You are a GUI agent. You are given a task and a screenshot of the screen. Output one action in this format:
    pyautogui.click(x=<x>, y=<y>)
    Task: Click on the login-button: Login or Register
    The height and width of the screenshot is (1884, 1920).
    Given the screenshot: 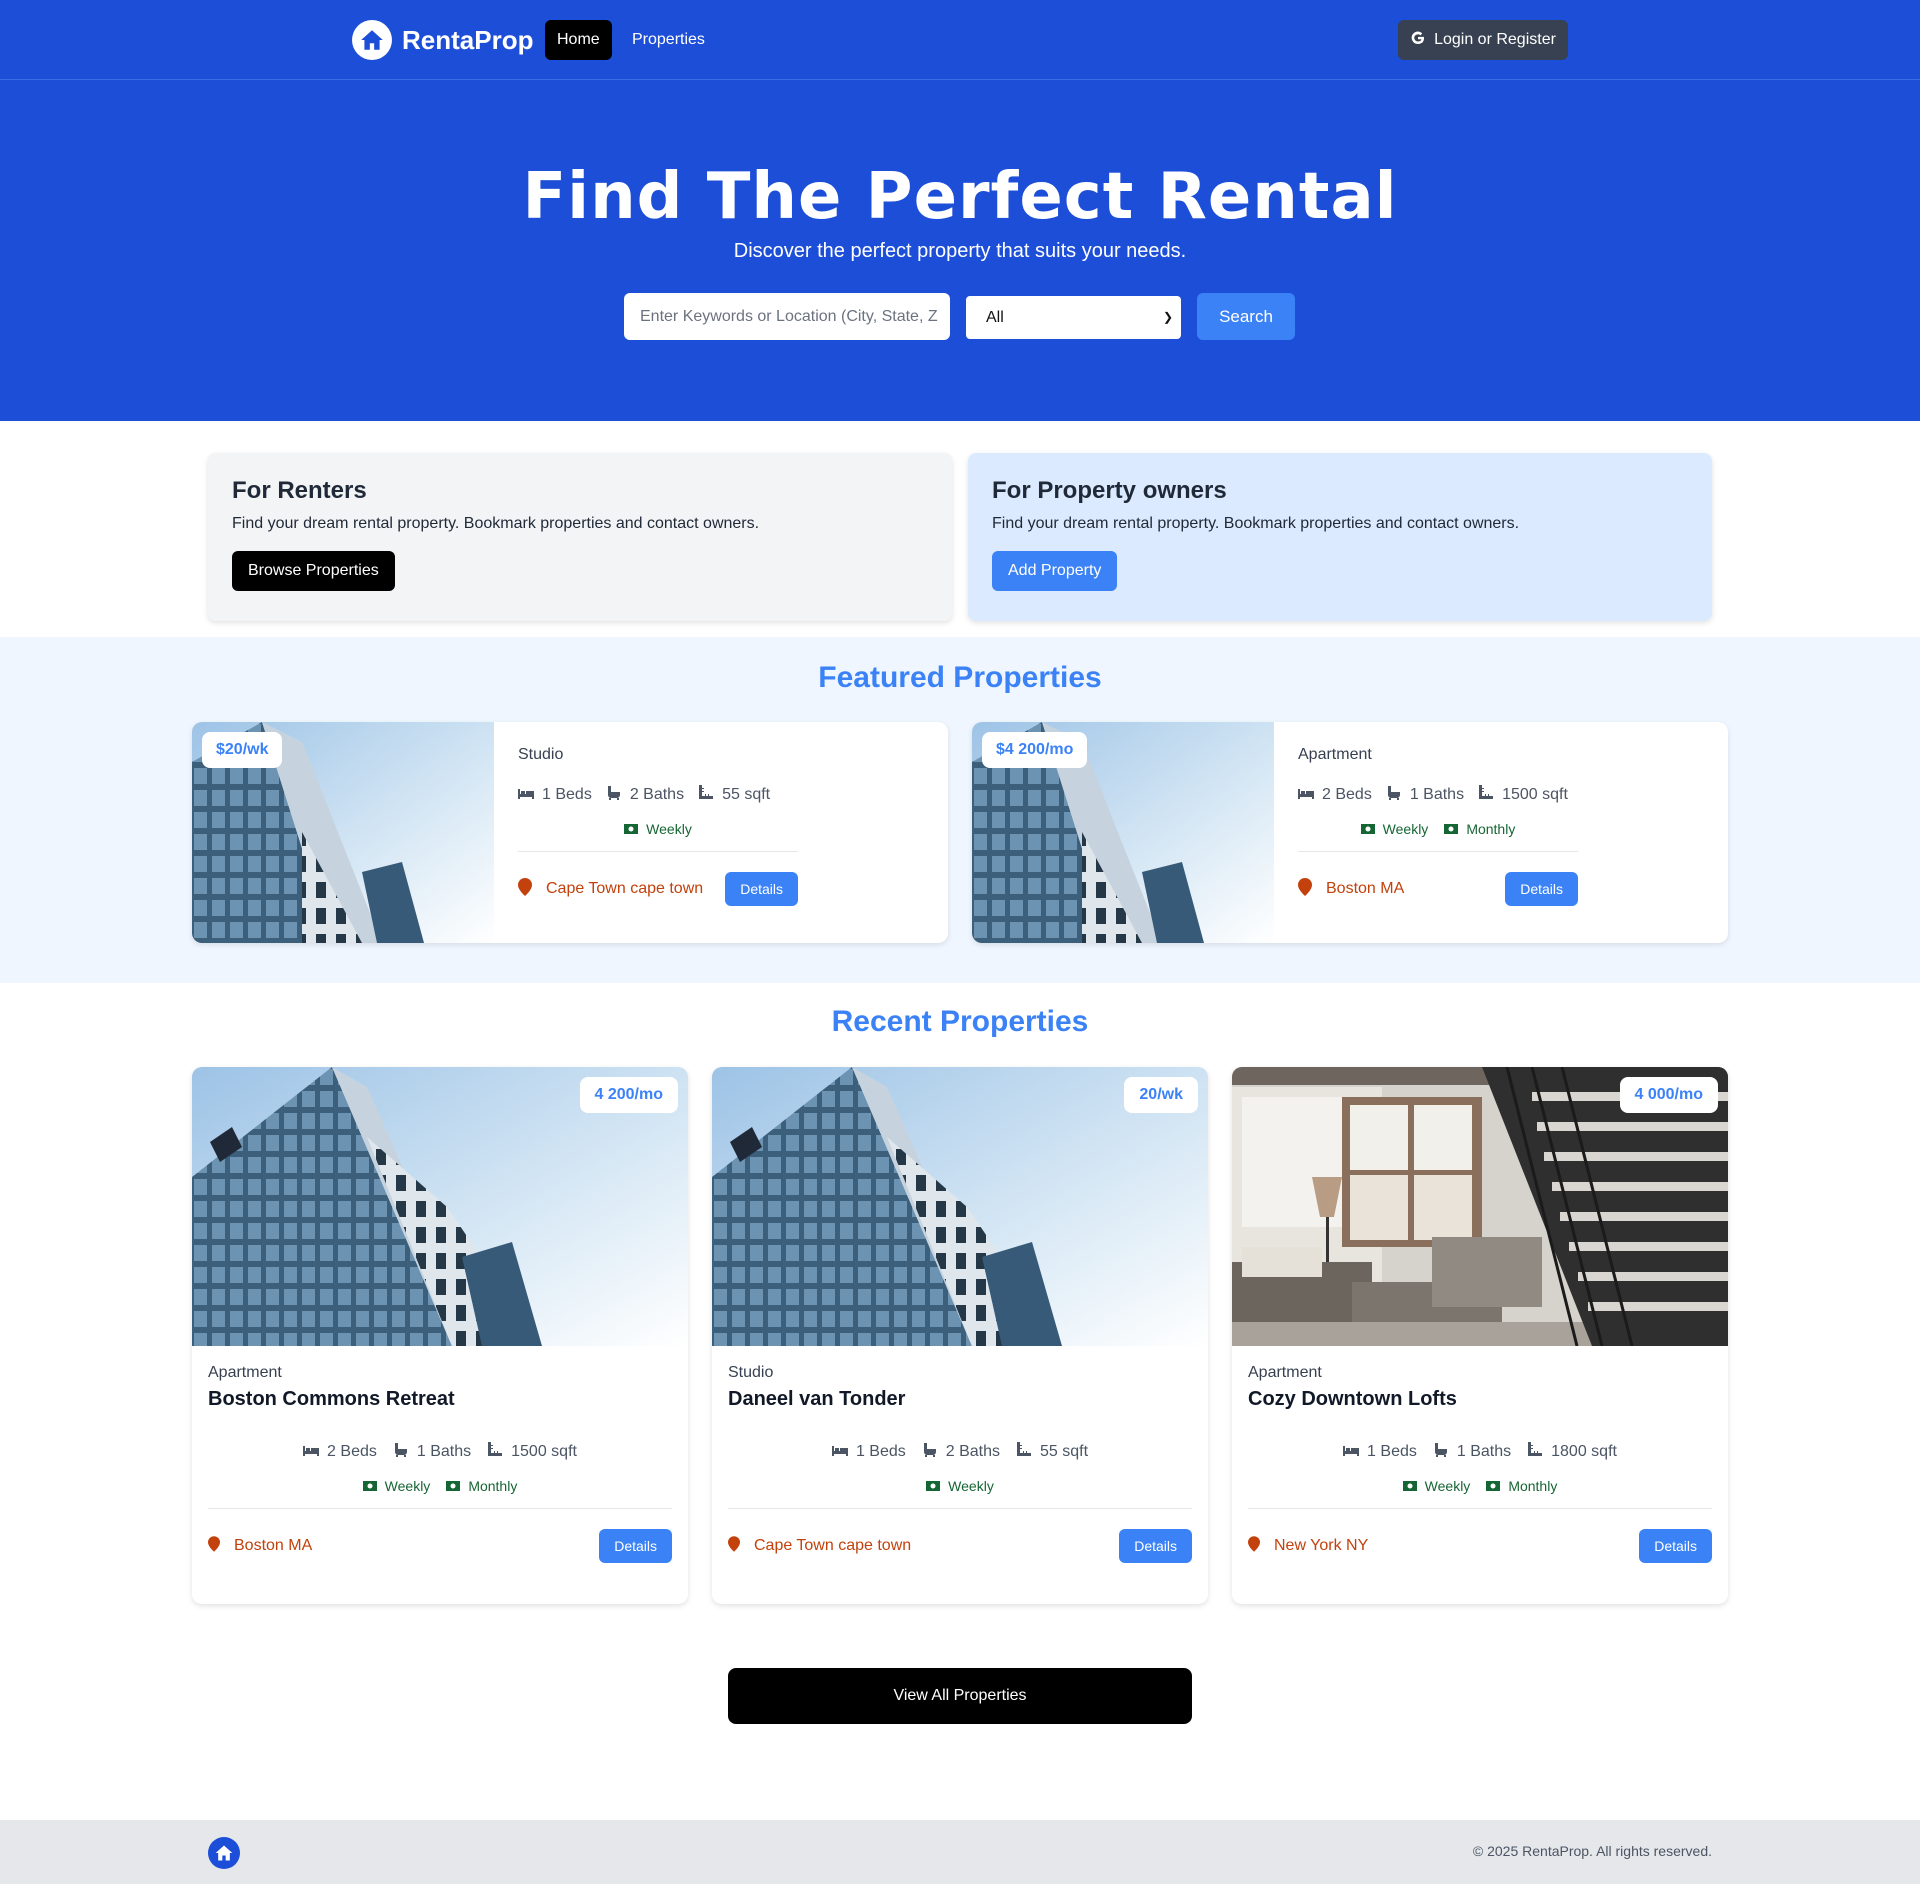 What is the action you would take?
    pyautogui.click(x=1483, y=40)
    